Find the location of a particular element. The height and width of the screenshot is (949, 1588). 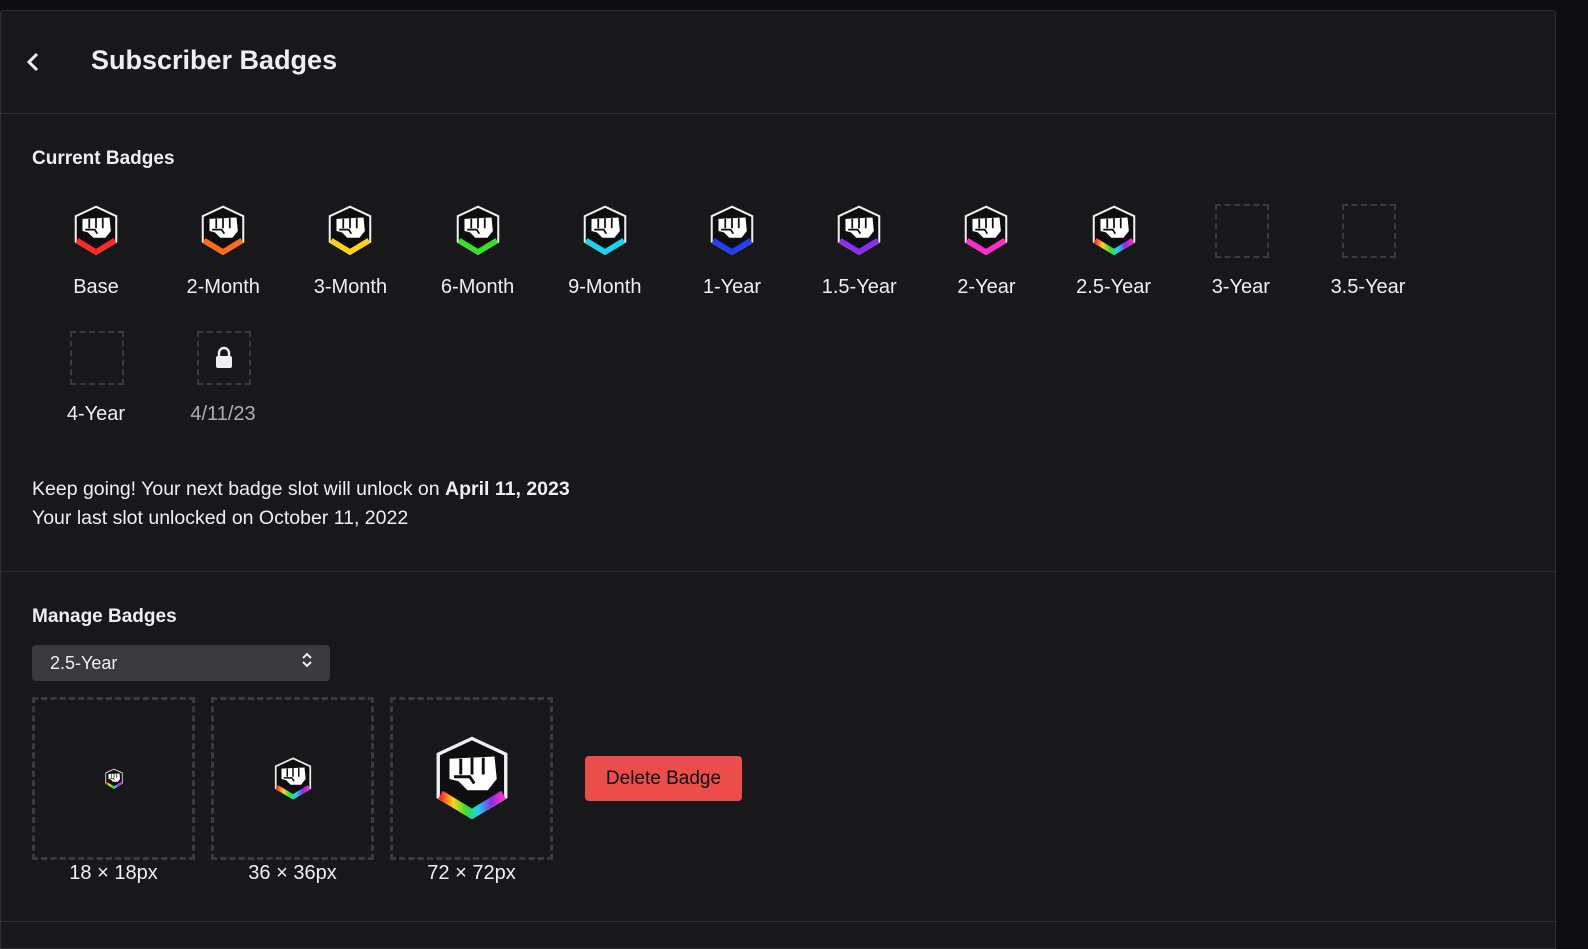

badge-3-year: 3-Year is located at coordinates (1241, 254).